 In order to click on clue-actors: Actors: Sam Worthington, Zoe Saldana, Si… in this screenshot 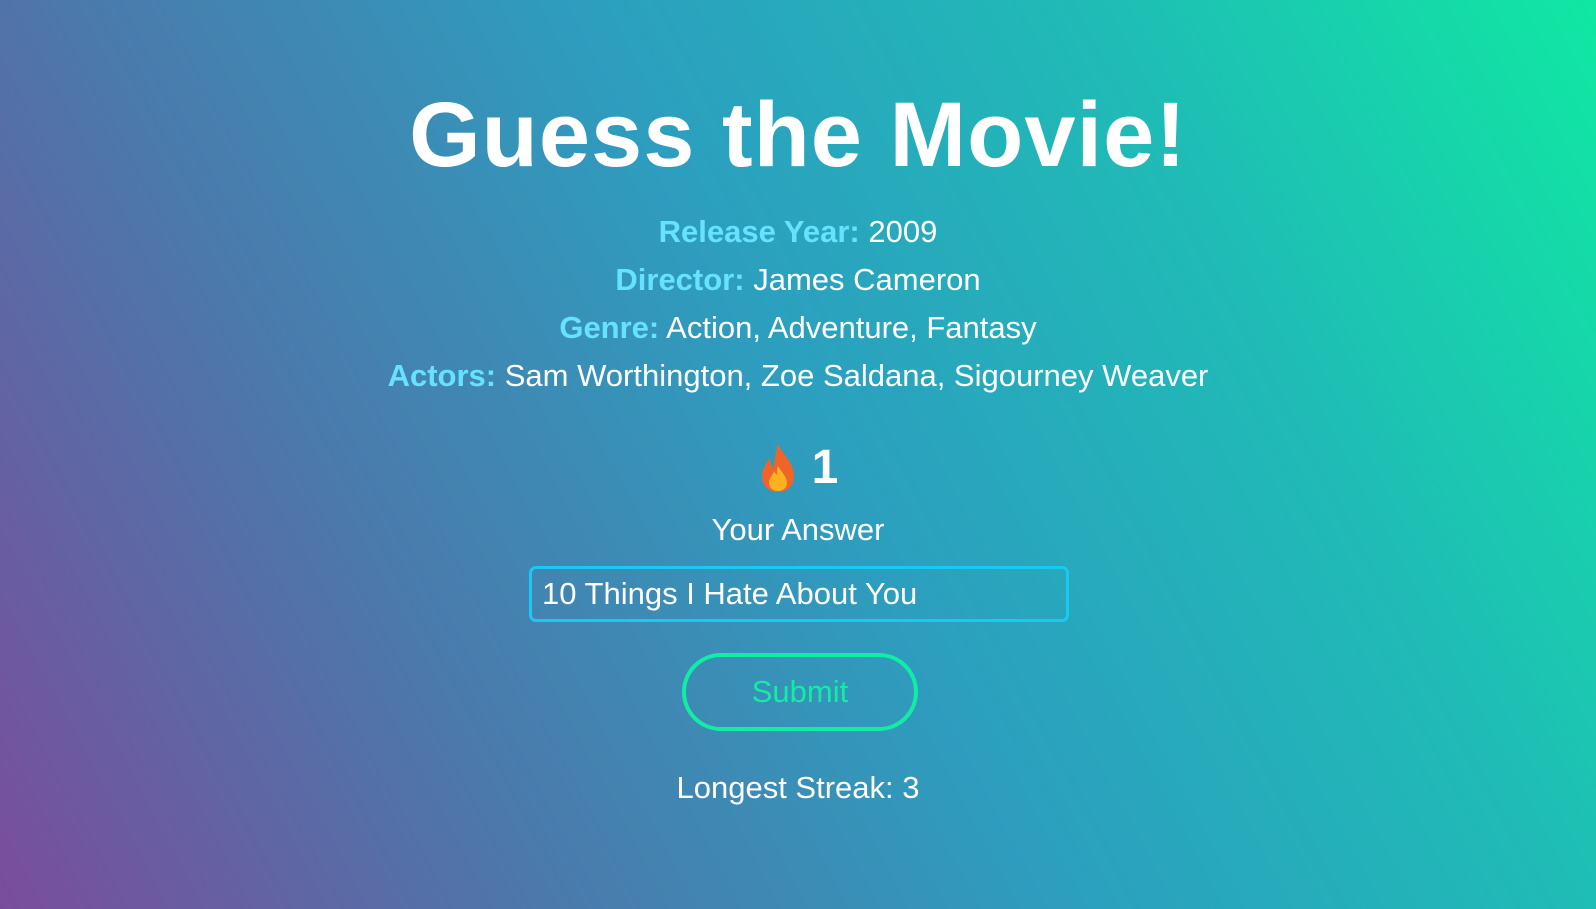, I will do `click(798, 376)`.